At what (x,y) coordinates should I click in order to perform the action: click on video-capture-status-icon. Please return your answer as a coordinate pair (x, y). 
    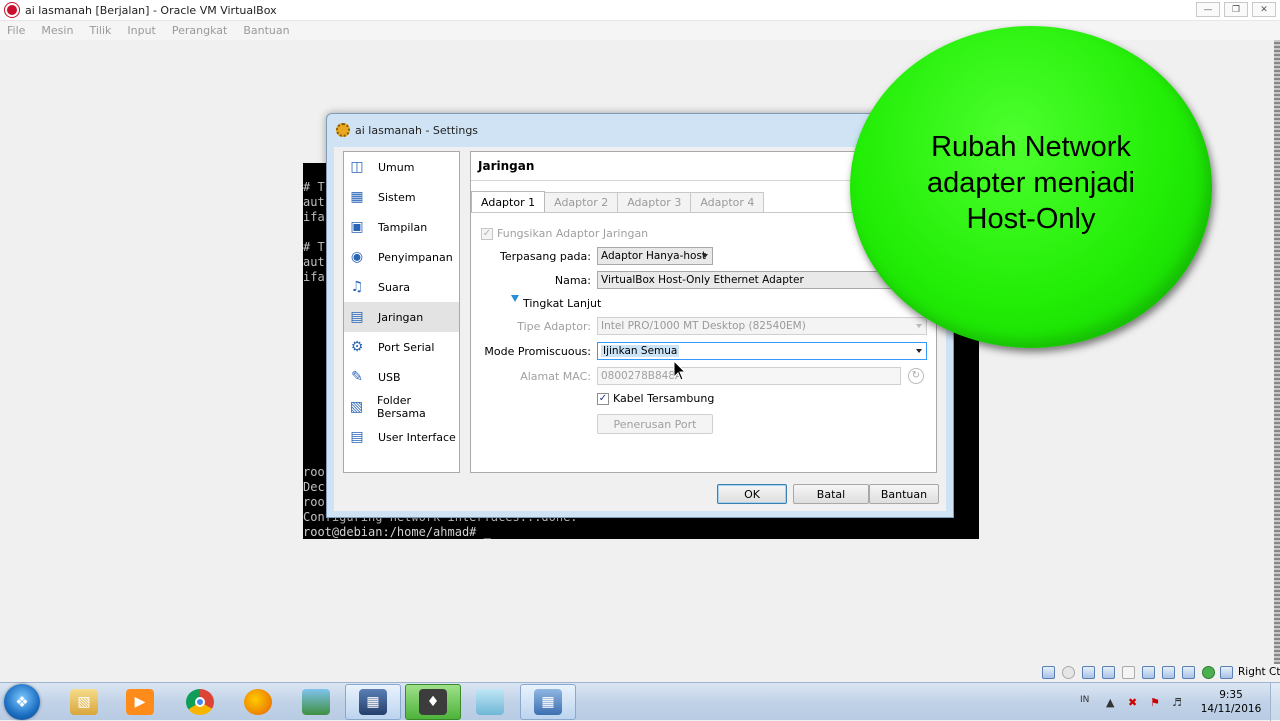
    Looking at the image, I should click on (1188, 672).